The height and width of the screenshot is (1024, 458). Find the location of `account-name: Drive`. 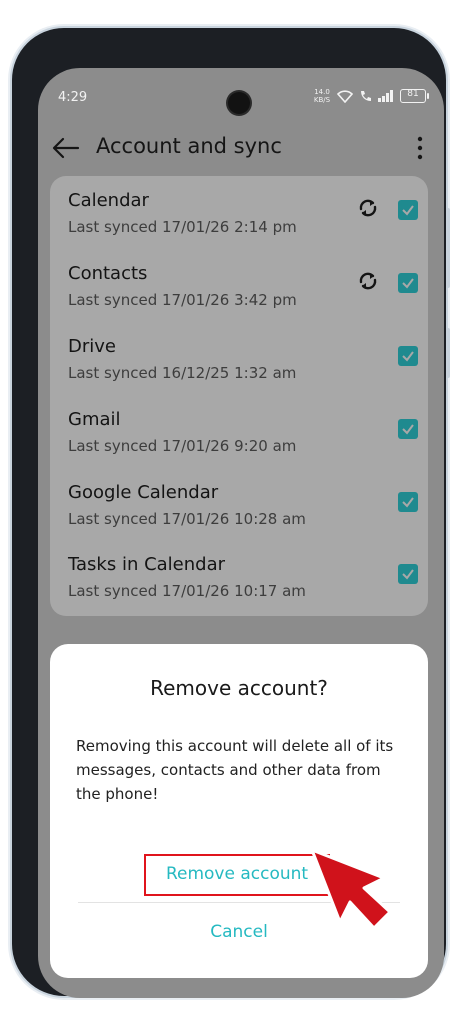

account-name: Drive is located at coordinates (92, 346).